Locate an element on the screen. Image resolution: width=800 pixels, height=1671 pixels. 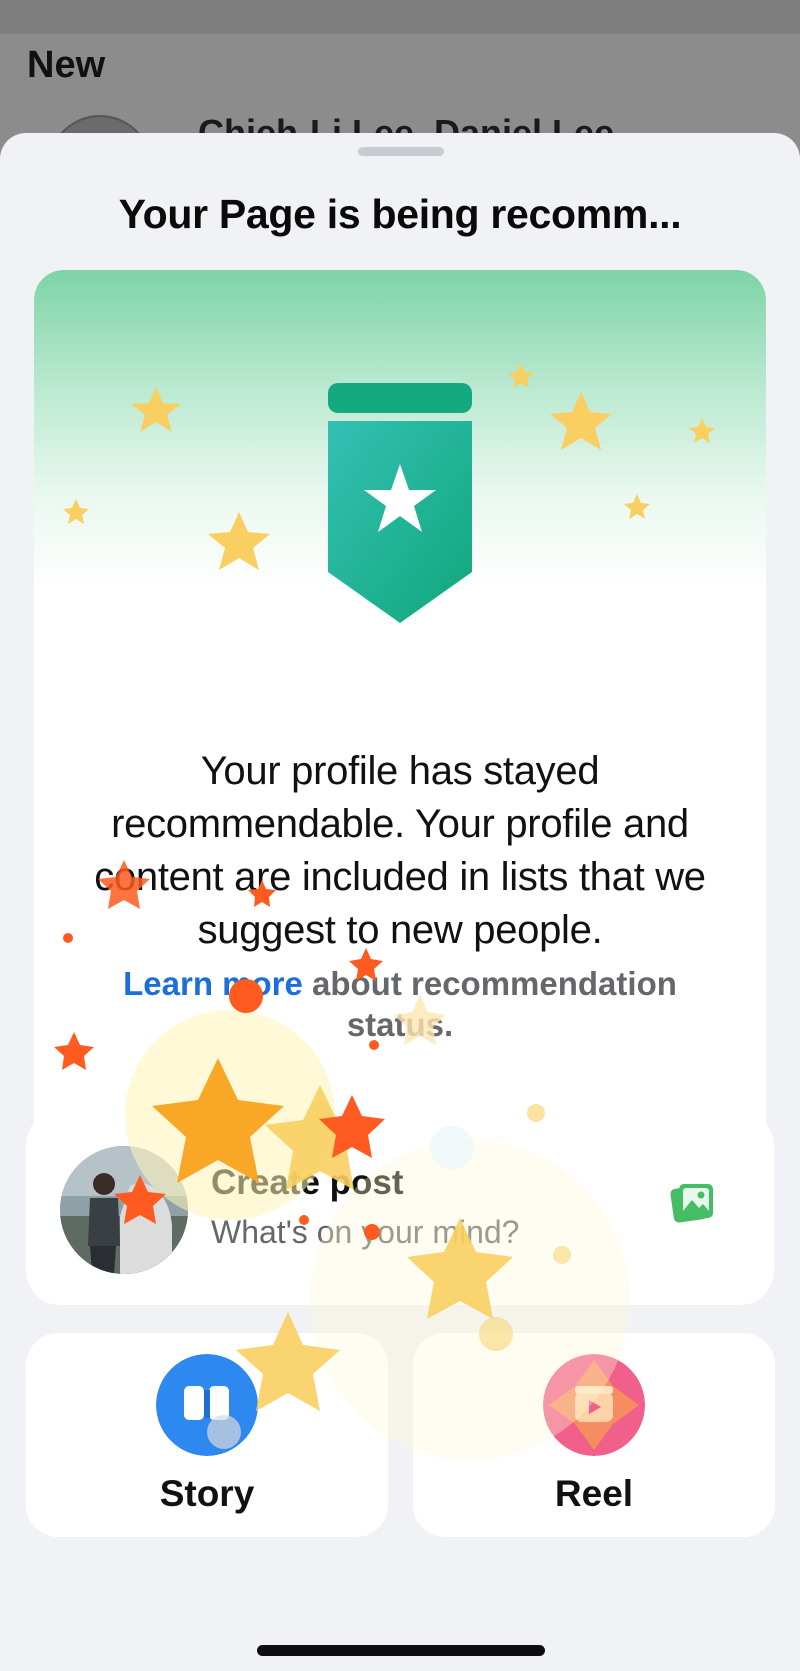
hero-illustration is located at coordinates (389, 493).